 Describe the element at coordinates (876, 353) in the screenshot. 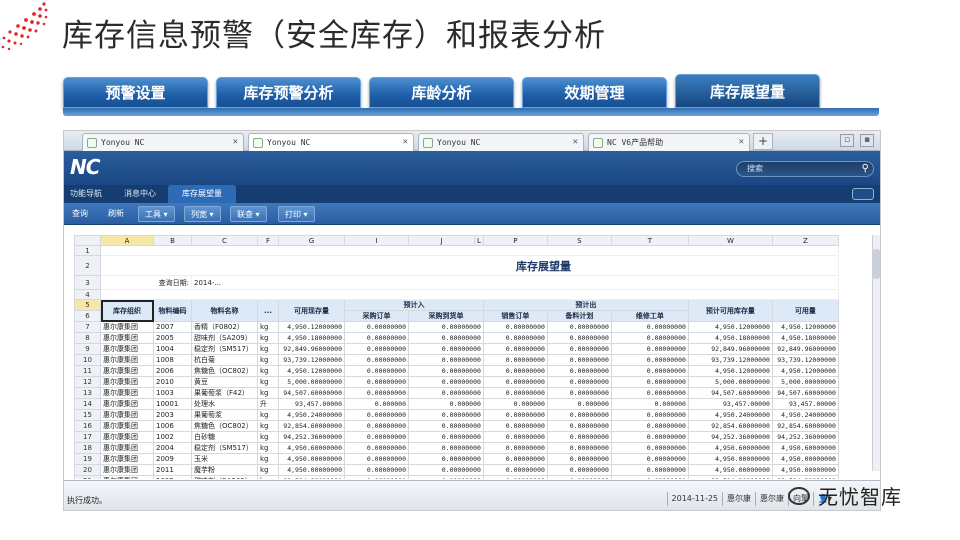

I see `vertical-scrollbar` at that location.